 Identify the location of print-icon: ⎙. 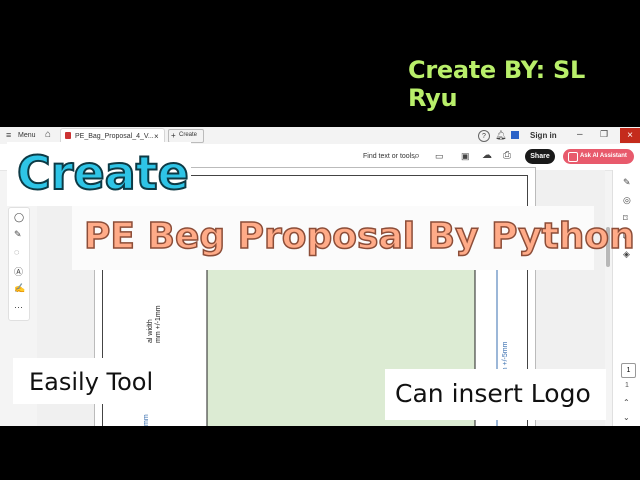
(507, 155).